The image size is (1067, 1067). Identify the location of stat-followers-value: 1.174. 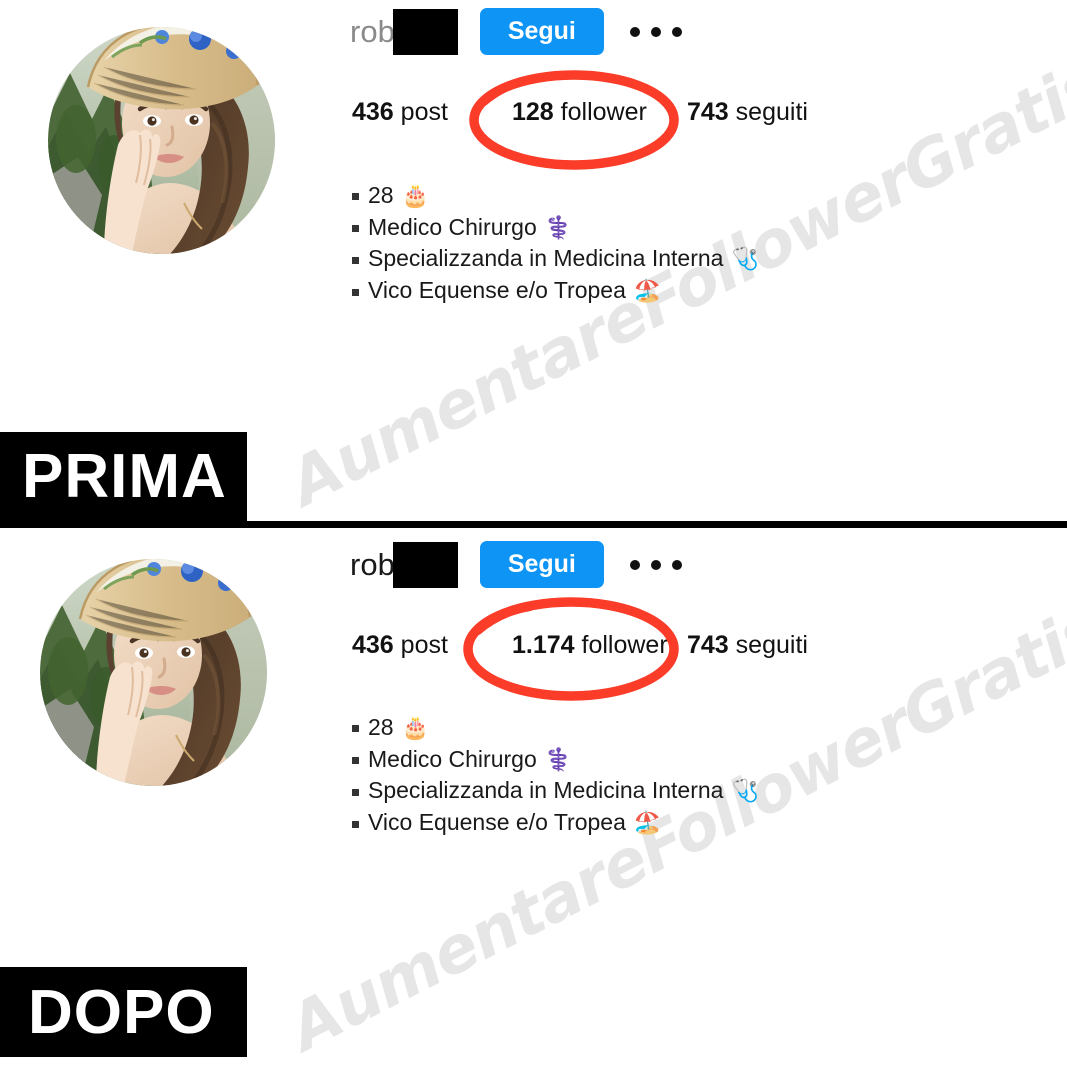
(543, 645).